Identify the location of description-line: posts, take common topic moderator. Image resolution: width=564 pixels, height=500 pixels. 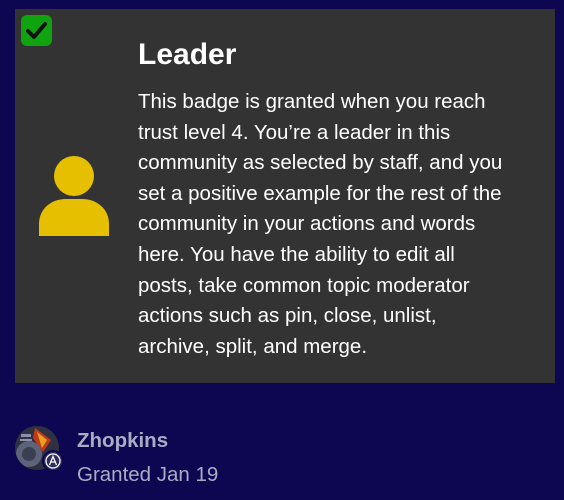
(304, 285).